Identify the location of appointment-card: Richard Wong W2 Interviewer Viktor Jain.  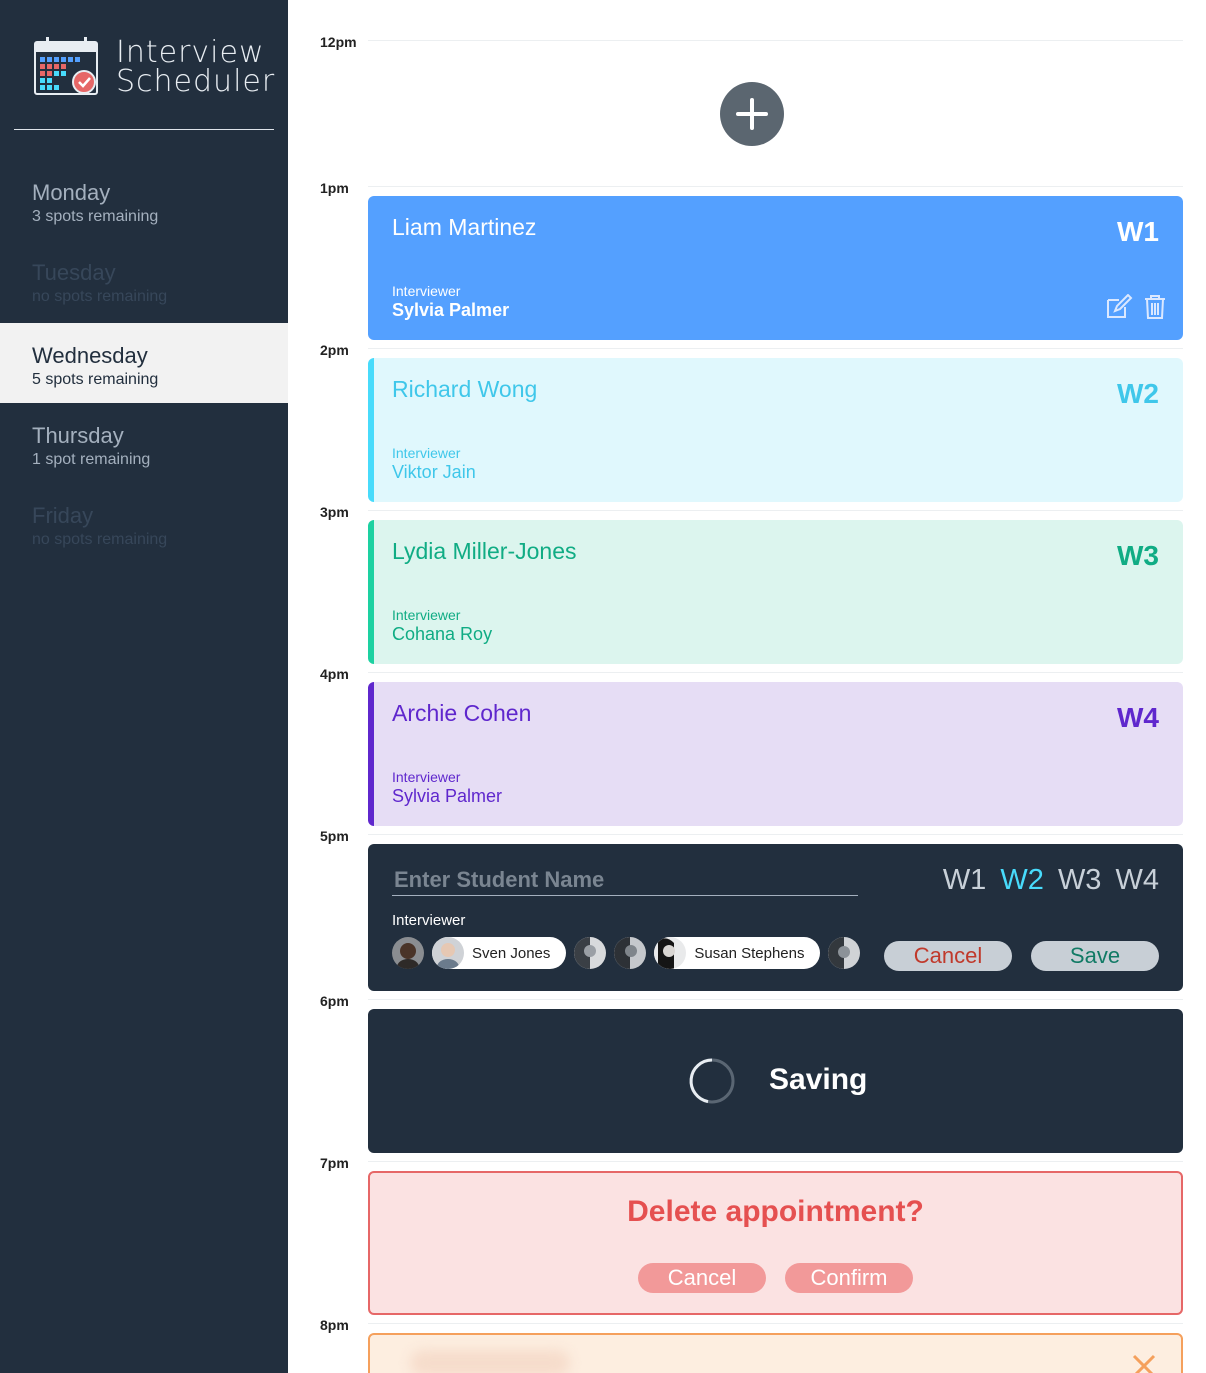
(775, 430).